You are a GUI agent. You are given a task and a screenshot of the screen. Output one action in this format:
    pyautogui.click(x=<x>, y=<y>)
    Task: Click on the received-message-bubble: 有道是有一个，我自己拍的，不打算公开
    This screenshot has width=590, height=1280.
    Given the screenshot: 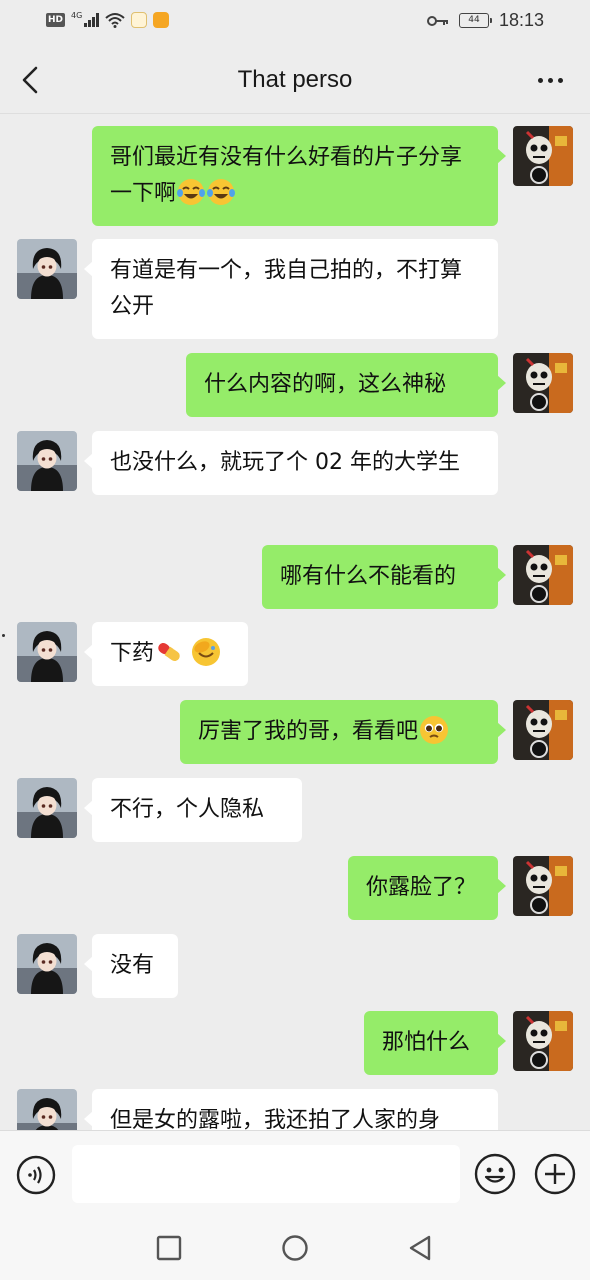 What is the action you would take?
    pyautogui.click(x=291, y=289)
    